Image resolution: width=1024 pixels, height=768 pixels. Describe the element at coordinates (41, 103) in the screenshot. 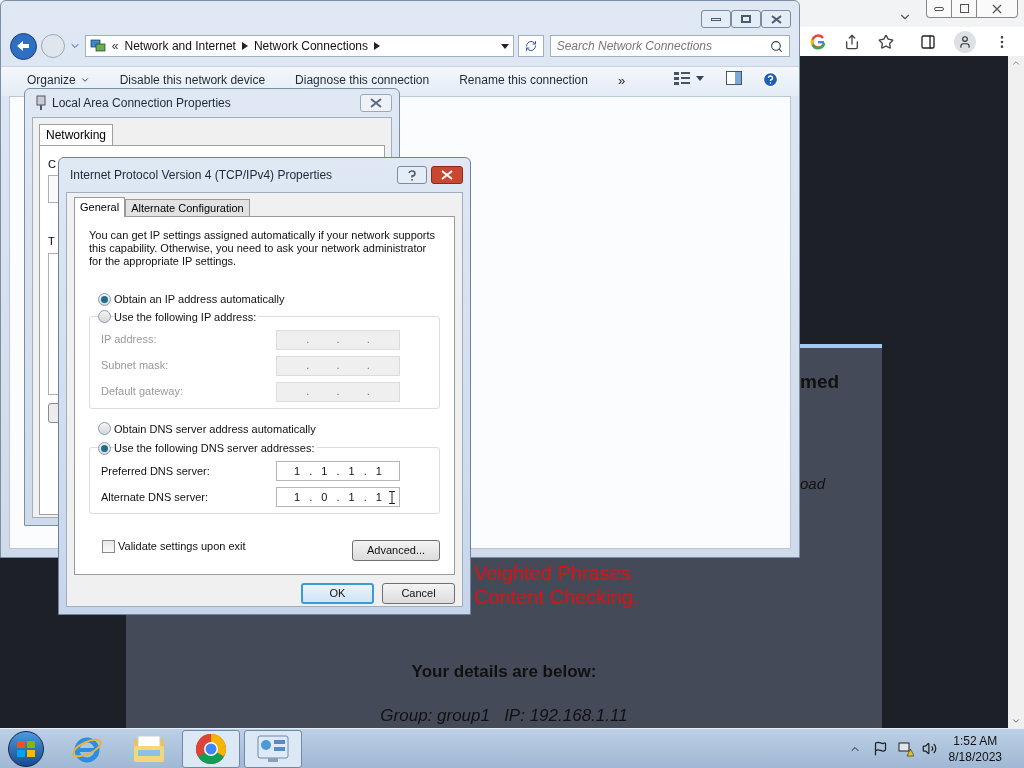

I see `network-adapter-icon` at that location.